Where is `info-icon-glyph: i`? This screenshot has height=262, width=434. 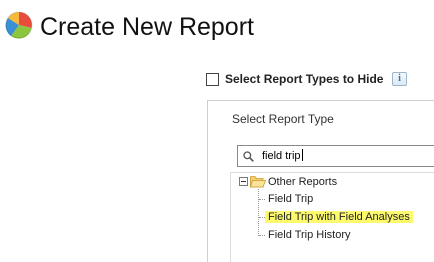
info-icon-glyph: i is located at coordinates (399, 78).